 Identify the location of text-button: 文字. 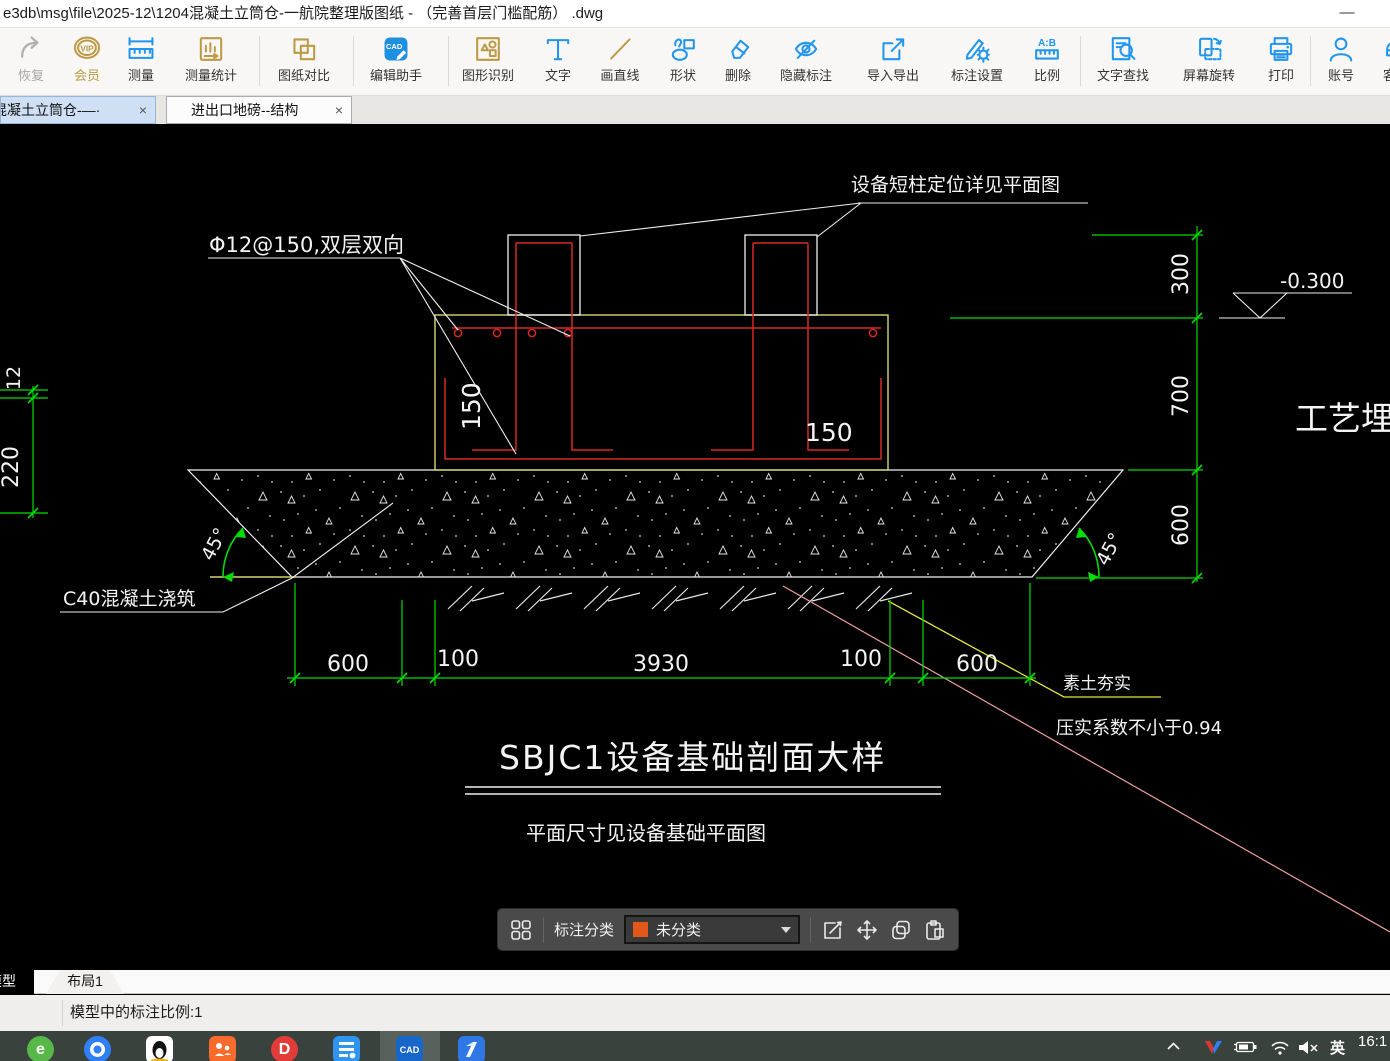
(558, 62).